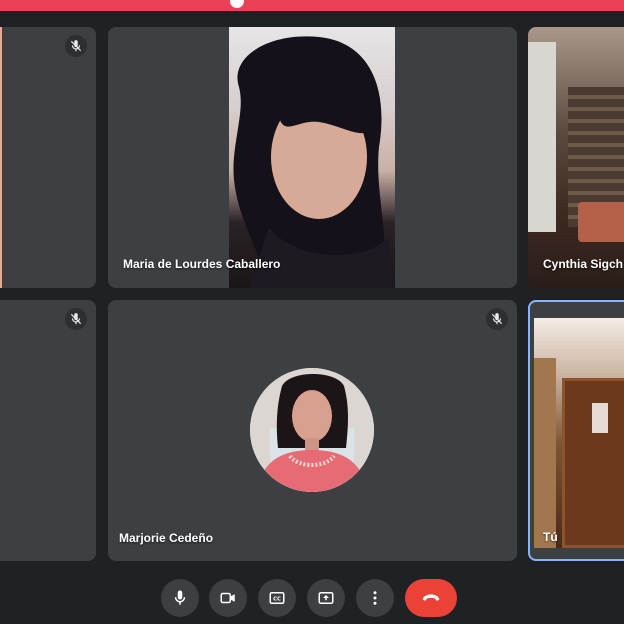 Image resolution: width=624 pixels, height=624 pixels. I want to click on present-screen-button, so click(326, 598).